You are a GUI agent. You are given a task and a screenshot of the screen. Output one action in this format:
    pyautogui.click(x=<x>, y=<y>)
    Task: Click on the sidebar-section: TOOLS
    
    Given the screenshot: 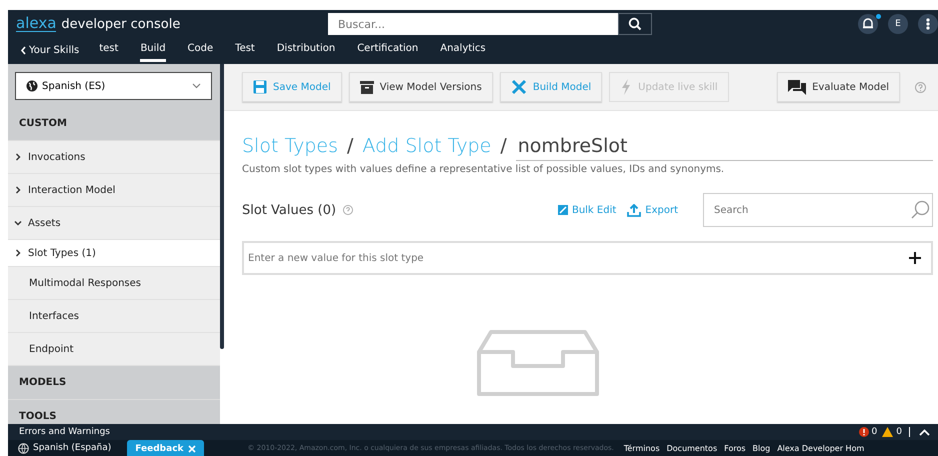 What is the action you would take?
    pyautogui.click(x=114, y=412)
    